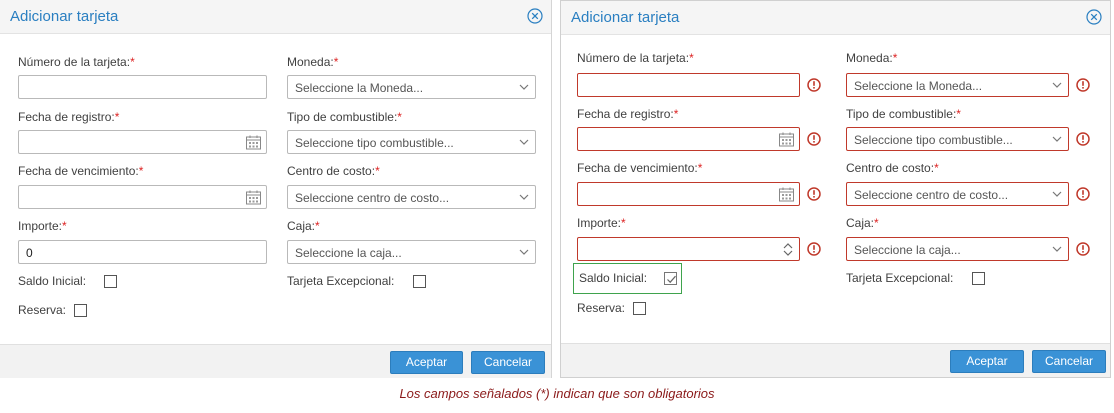  I want to click on amount-value: 0, so click(29, 253).